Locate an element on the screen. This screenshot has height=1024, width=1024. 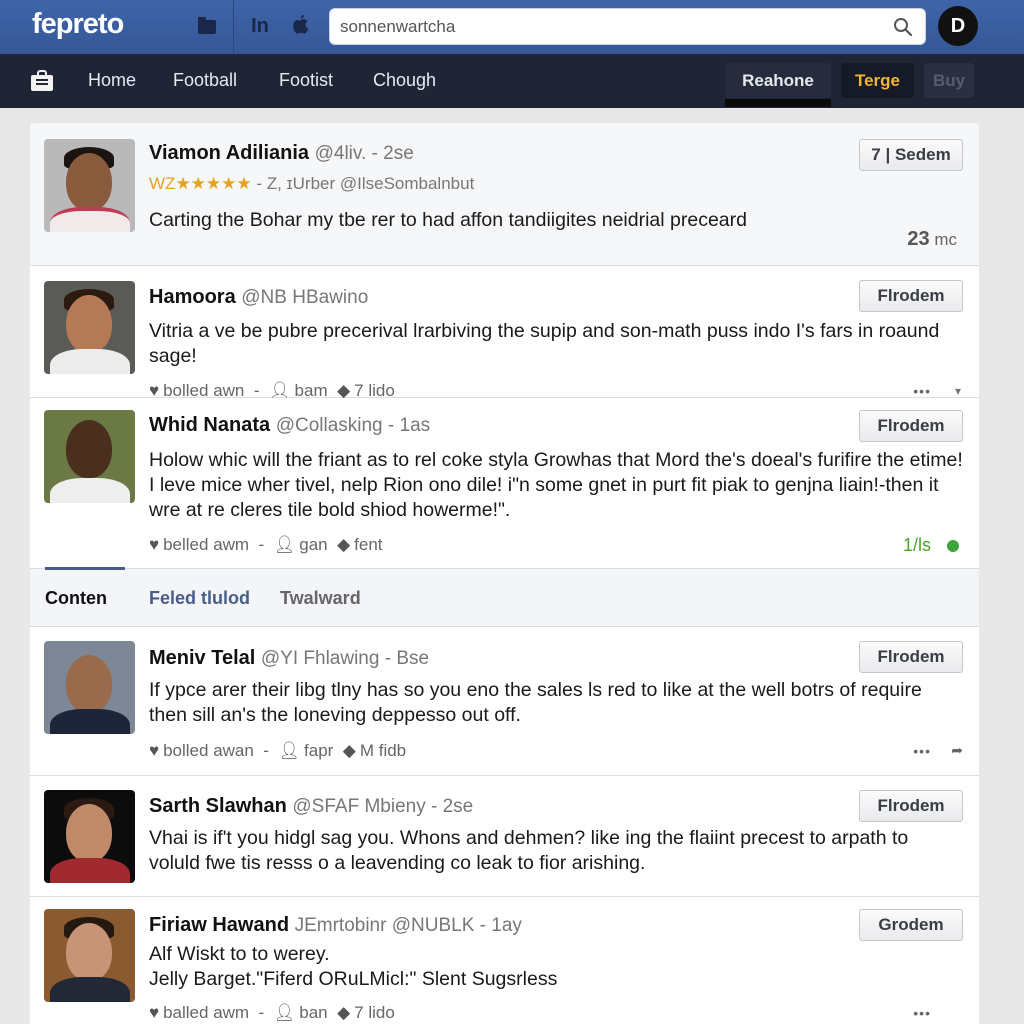
post-author: Hamoora is located at coordinates (192, 297).